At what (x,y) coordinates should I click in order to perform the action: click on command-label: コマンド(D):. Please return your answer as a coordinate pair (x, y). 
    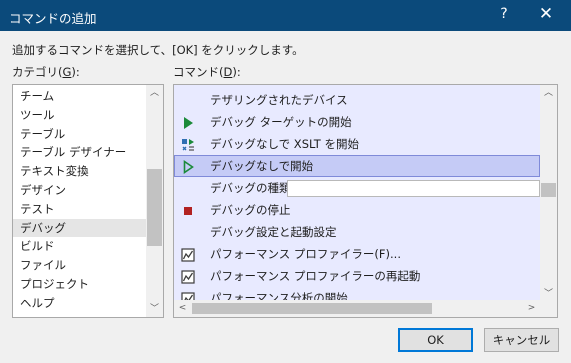
    Looking at the image, I should click on (207, 72).